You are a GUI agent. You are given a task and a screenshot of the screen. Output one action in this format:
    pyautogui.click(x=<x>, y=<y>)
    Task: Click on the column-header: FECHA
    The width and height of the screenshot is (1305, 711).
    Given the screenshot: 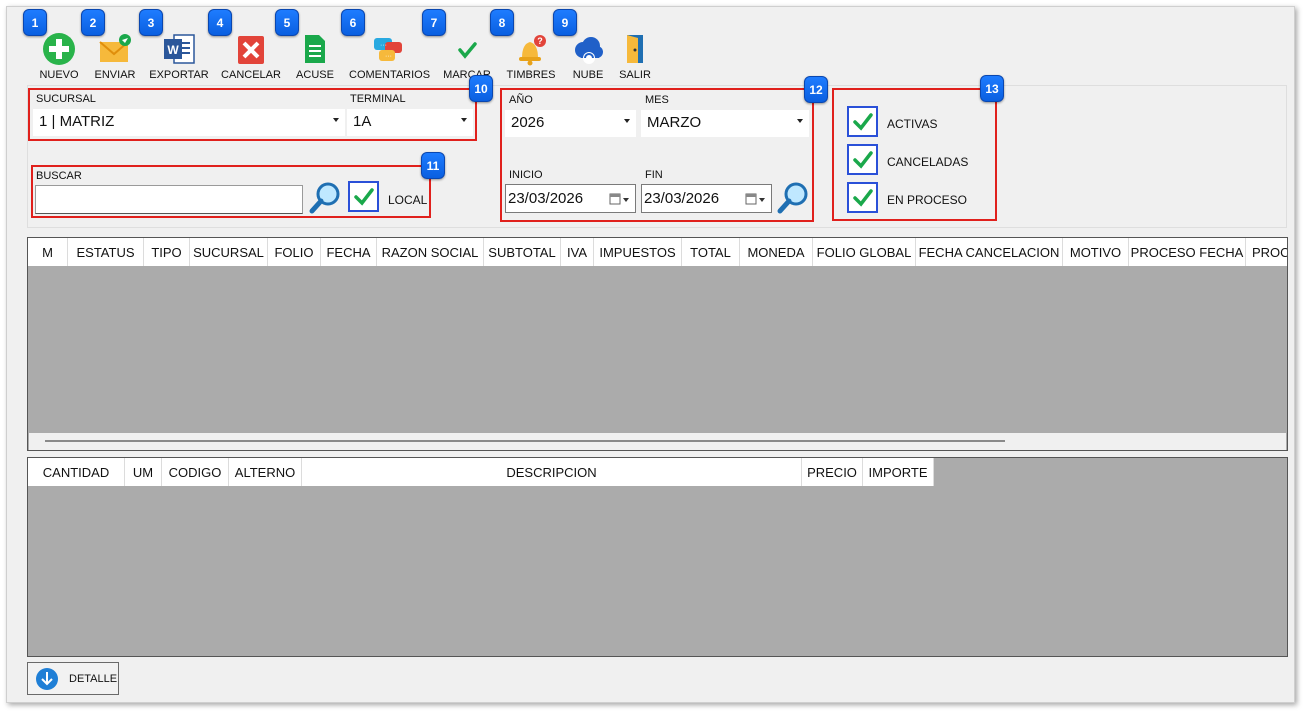 What is the action you would take?
    pyautogui.click(x=349, y=252)
    